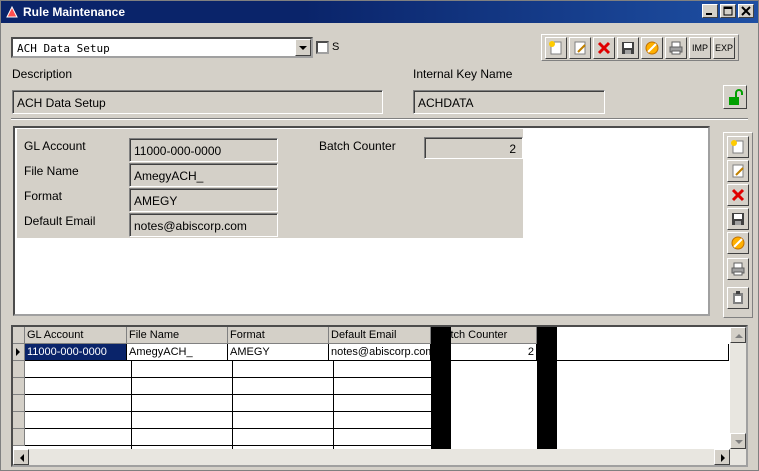  I want to click on sidebar-print-button, so click(738, 269).